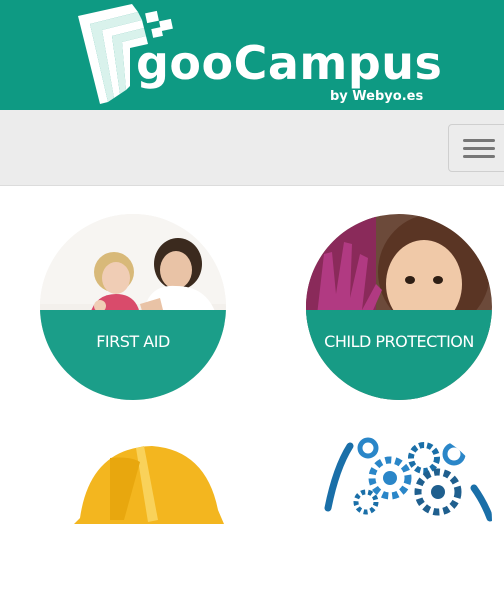  What do you see at coordinates (133, 307) in the screenshot?
I see `course-card-first-aid: FIRST AID` at bounding box center [133, 307].